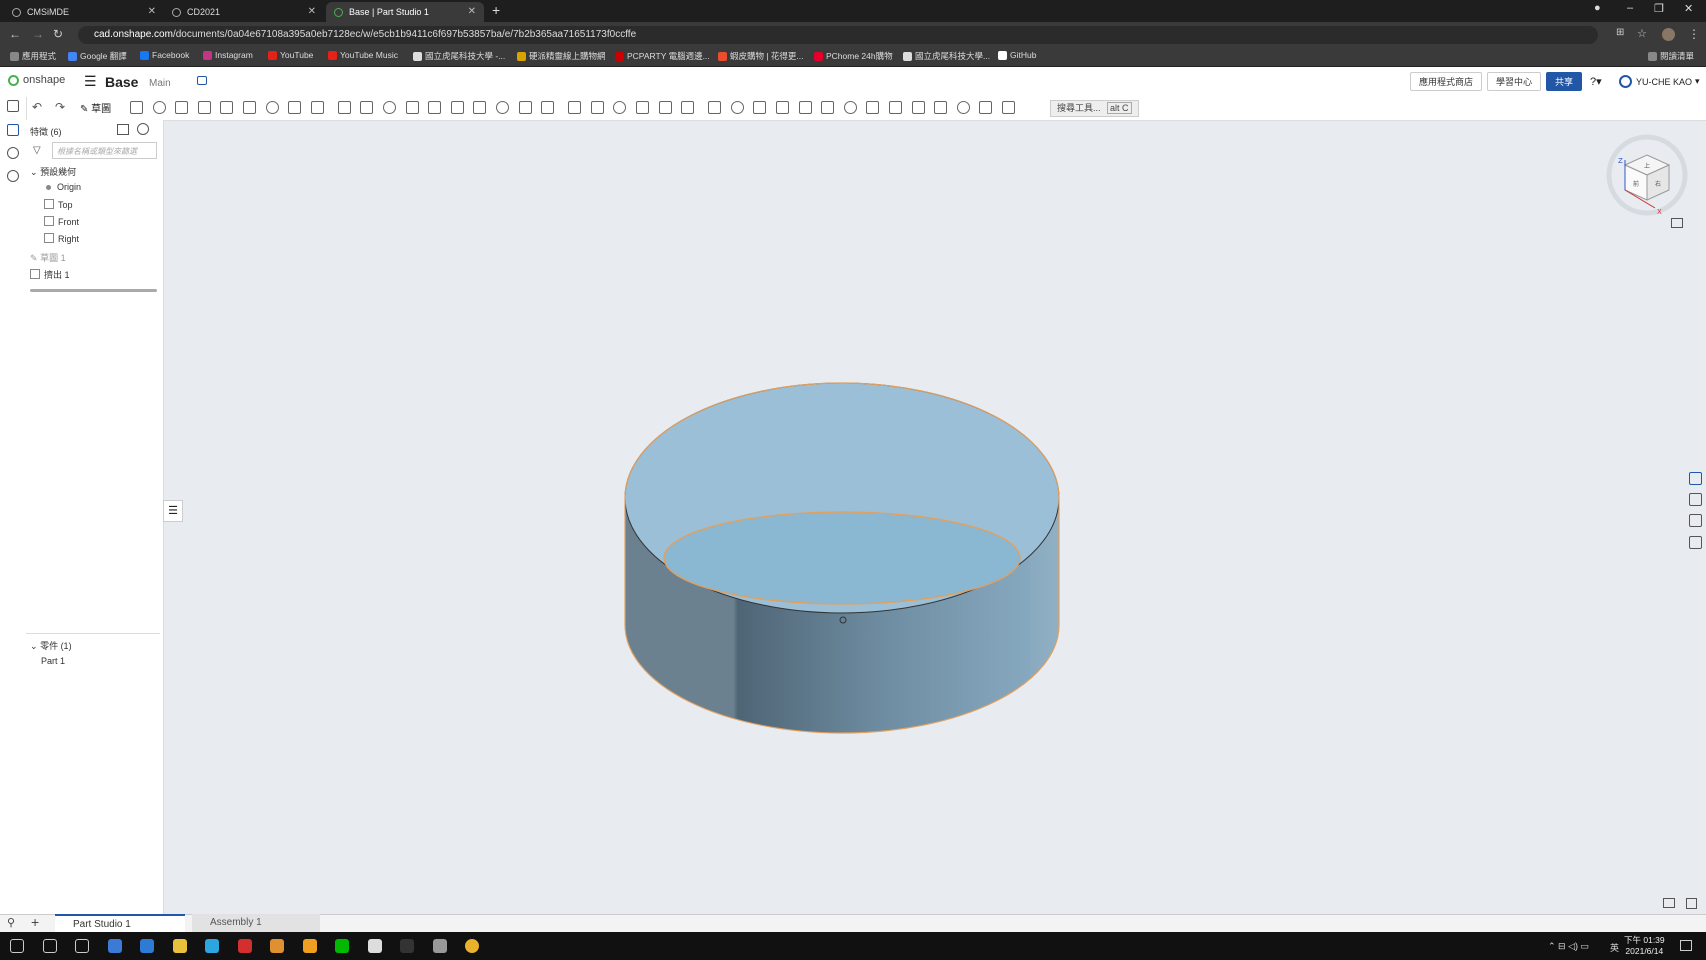  What do you see at coordinates (1694, 34) in the screenshot?
I see `more-menu-icon: ⋮` at bounding box center [1694, 34].